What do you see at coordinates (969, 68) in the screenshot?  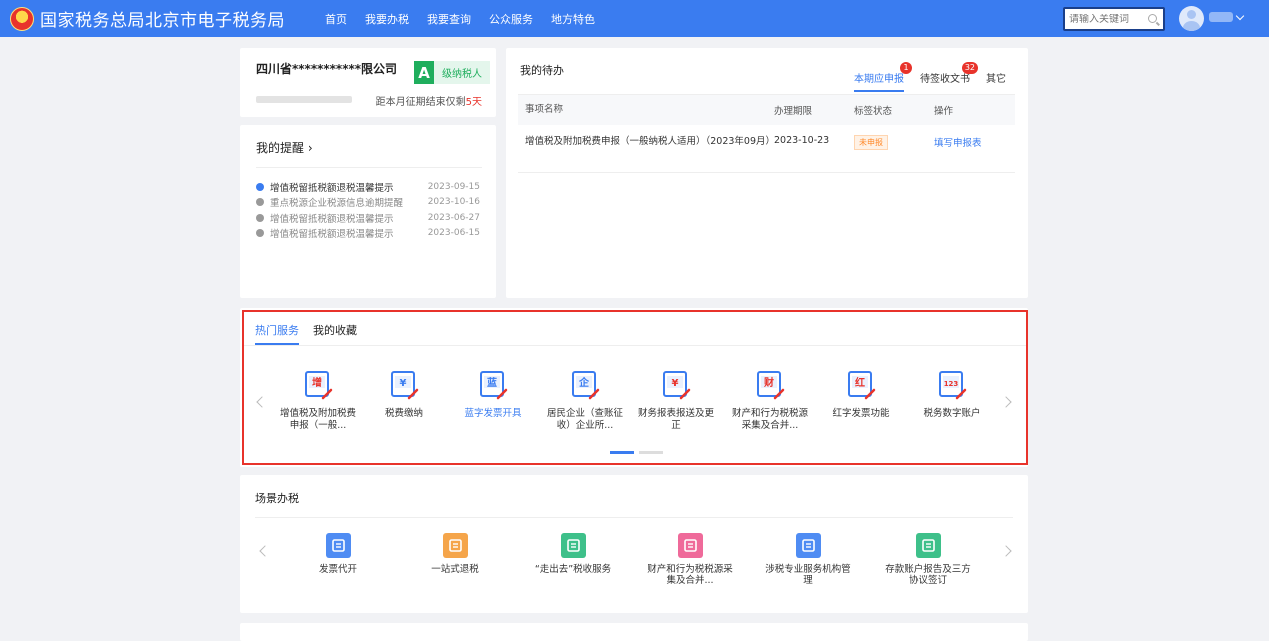 I see `count-badge: 32` at bounding box center [969, 68].